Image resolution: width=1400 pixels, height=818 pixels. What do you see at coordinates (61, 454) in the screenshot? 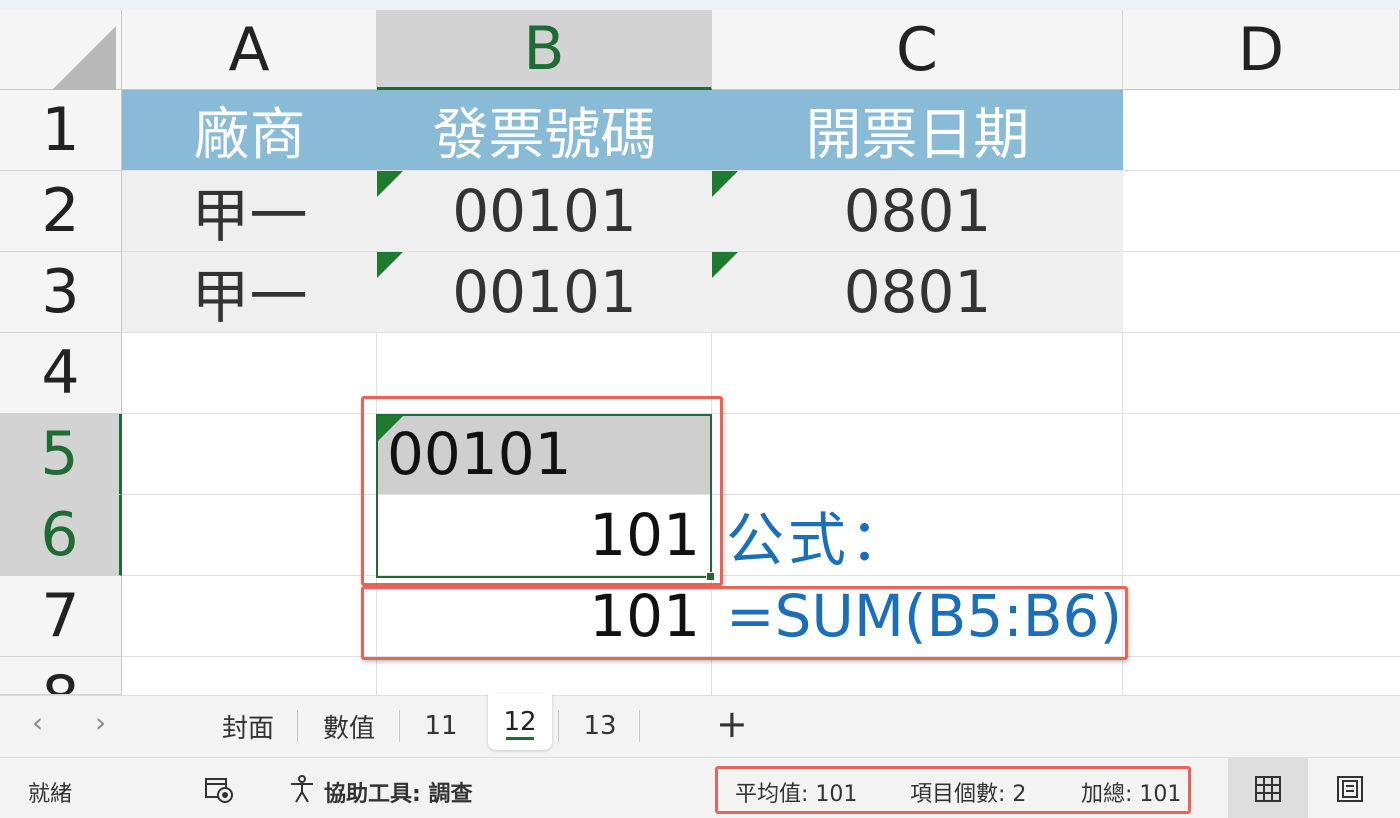
I see `row-header-5: 5` at bounding box center [61, 454].